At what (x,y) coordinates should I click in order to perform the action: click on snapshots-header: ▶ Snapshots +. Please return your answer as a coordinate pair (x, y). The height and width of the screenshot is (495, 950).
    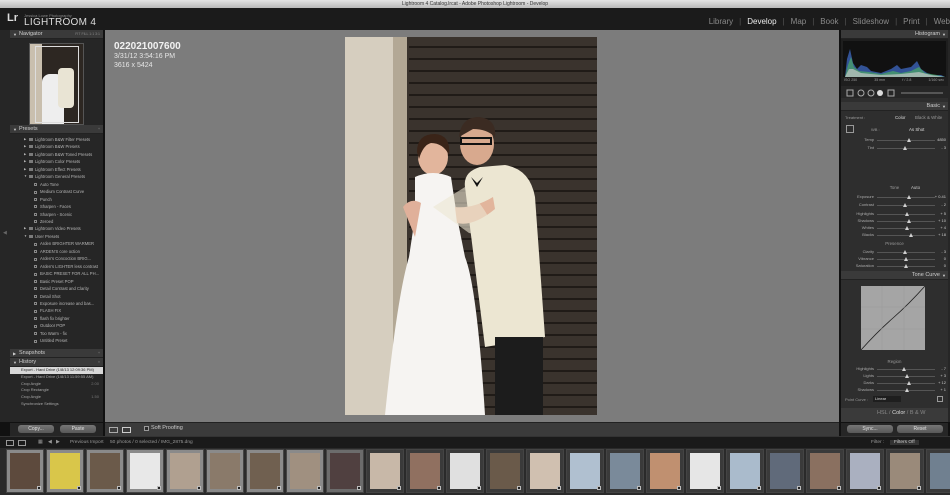
    Looking at the image, I should click on (56, 353).